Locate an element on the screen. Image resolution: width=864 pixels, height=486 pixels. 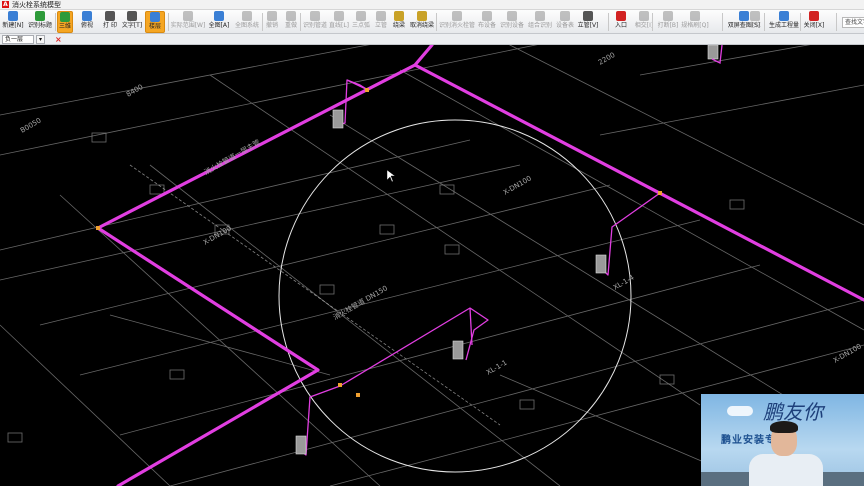
spec-brush-button: 规格刷[Q] is located at coordinates (695, 22).